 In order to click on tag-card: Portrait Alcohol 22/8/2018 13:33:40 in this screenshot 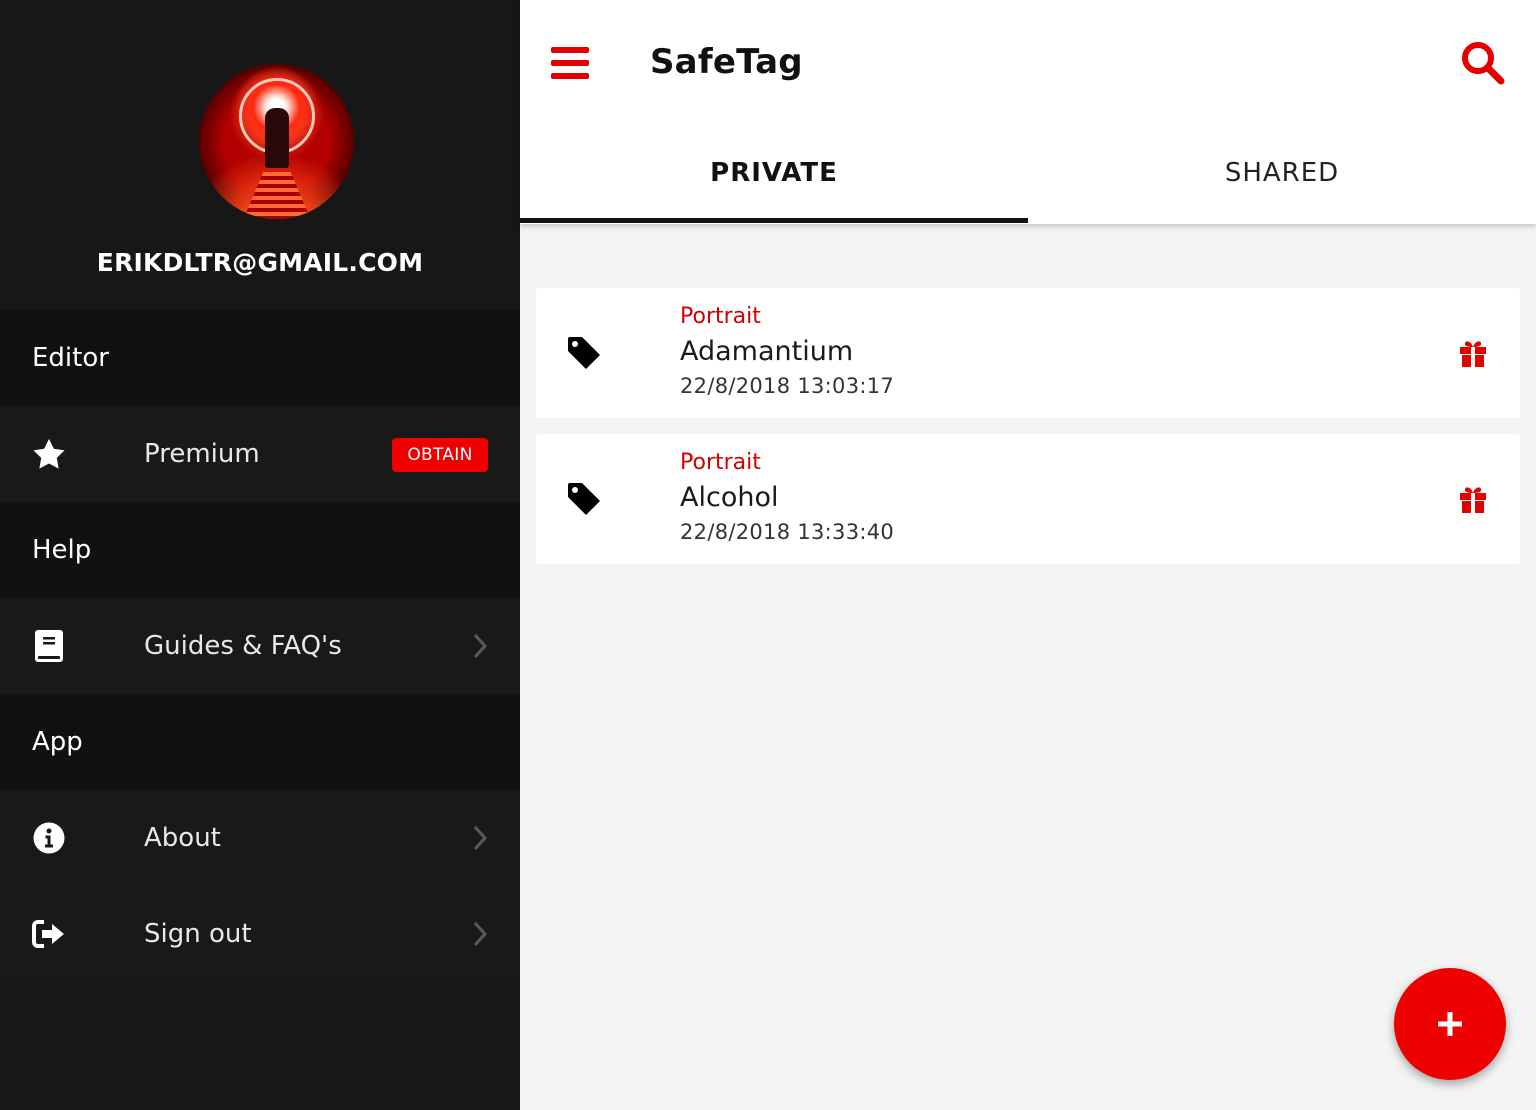, I will do `click(1028, 499)`.